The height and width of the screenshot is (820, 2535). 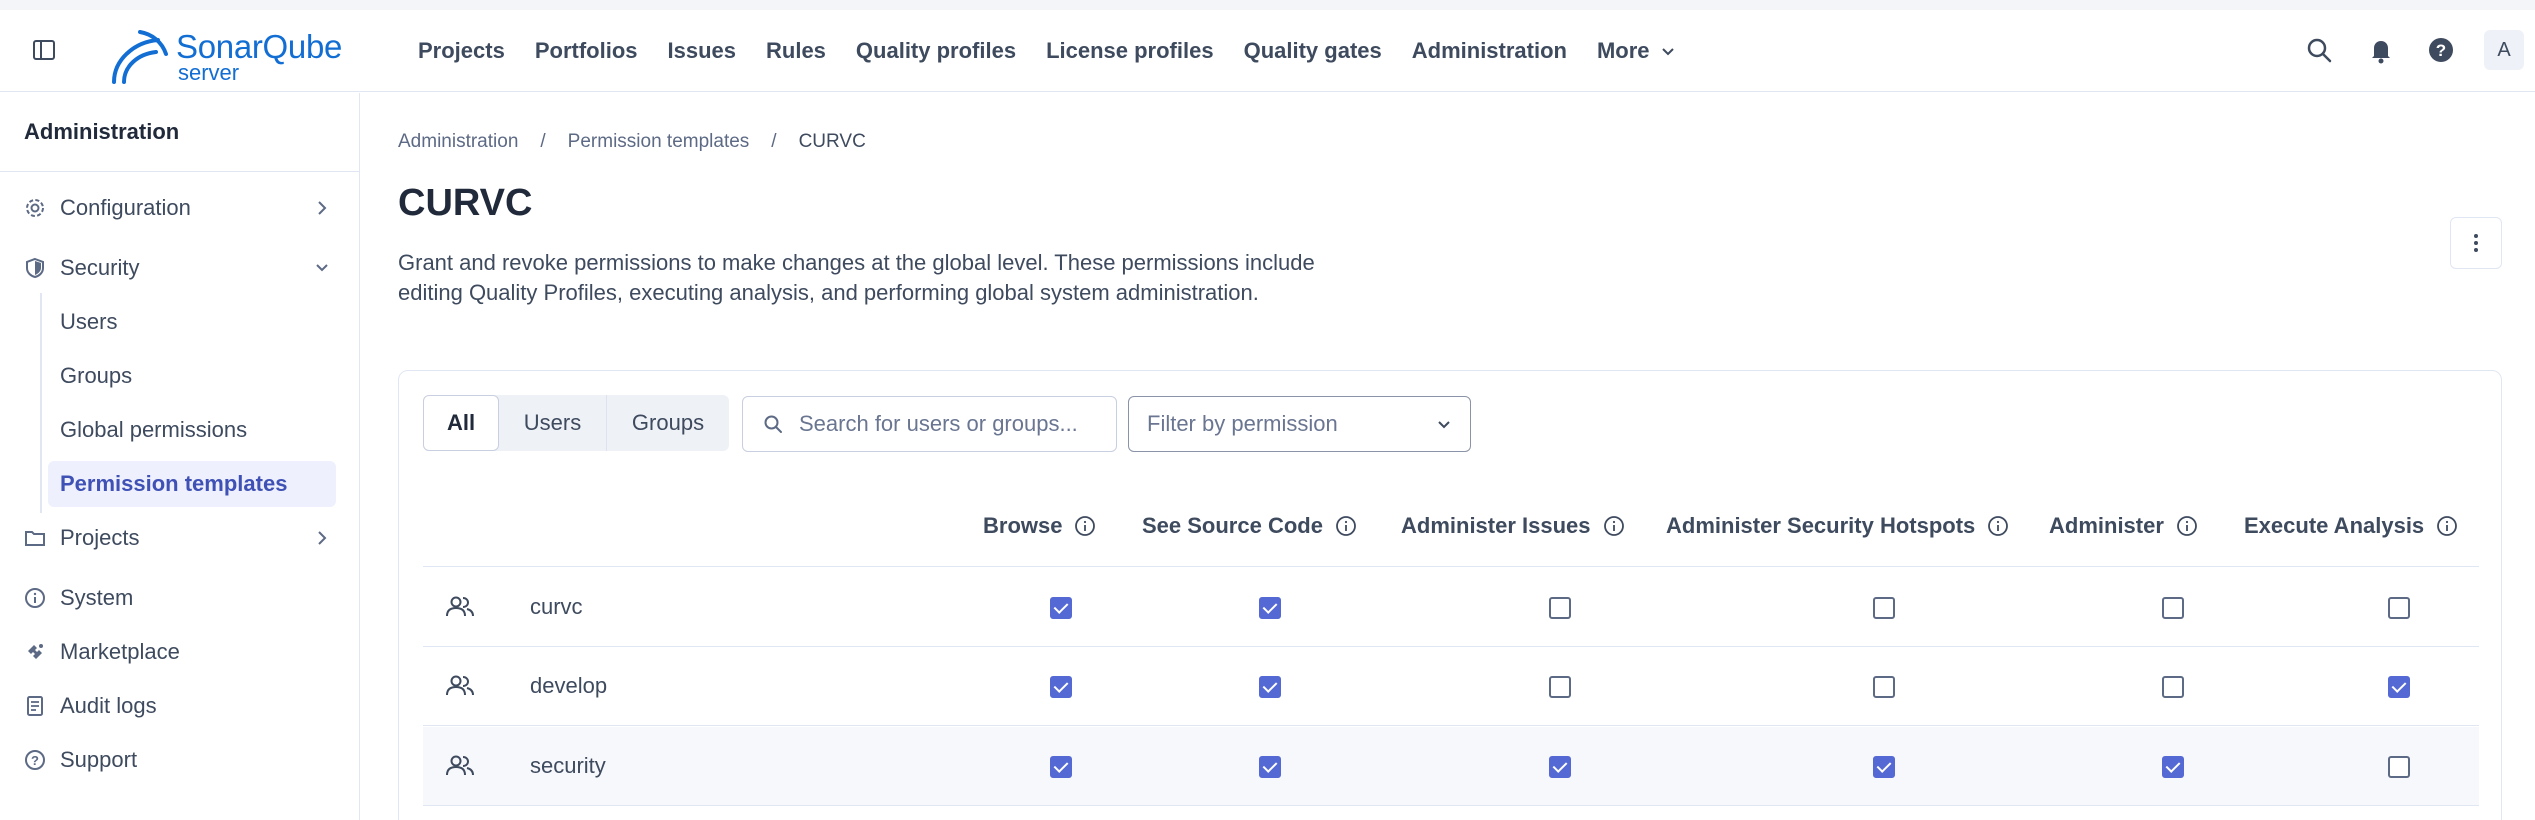 What do you see at coordinates (35, 538) in the screenshot?
I see `folder-icon` at bounding box center [35, 538].